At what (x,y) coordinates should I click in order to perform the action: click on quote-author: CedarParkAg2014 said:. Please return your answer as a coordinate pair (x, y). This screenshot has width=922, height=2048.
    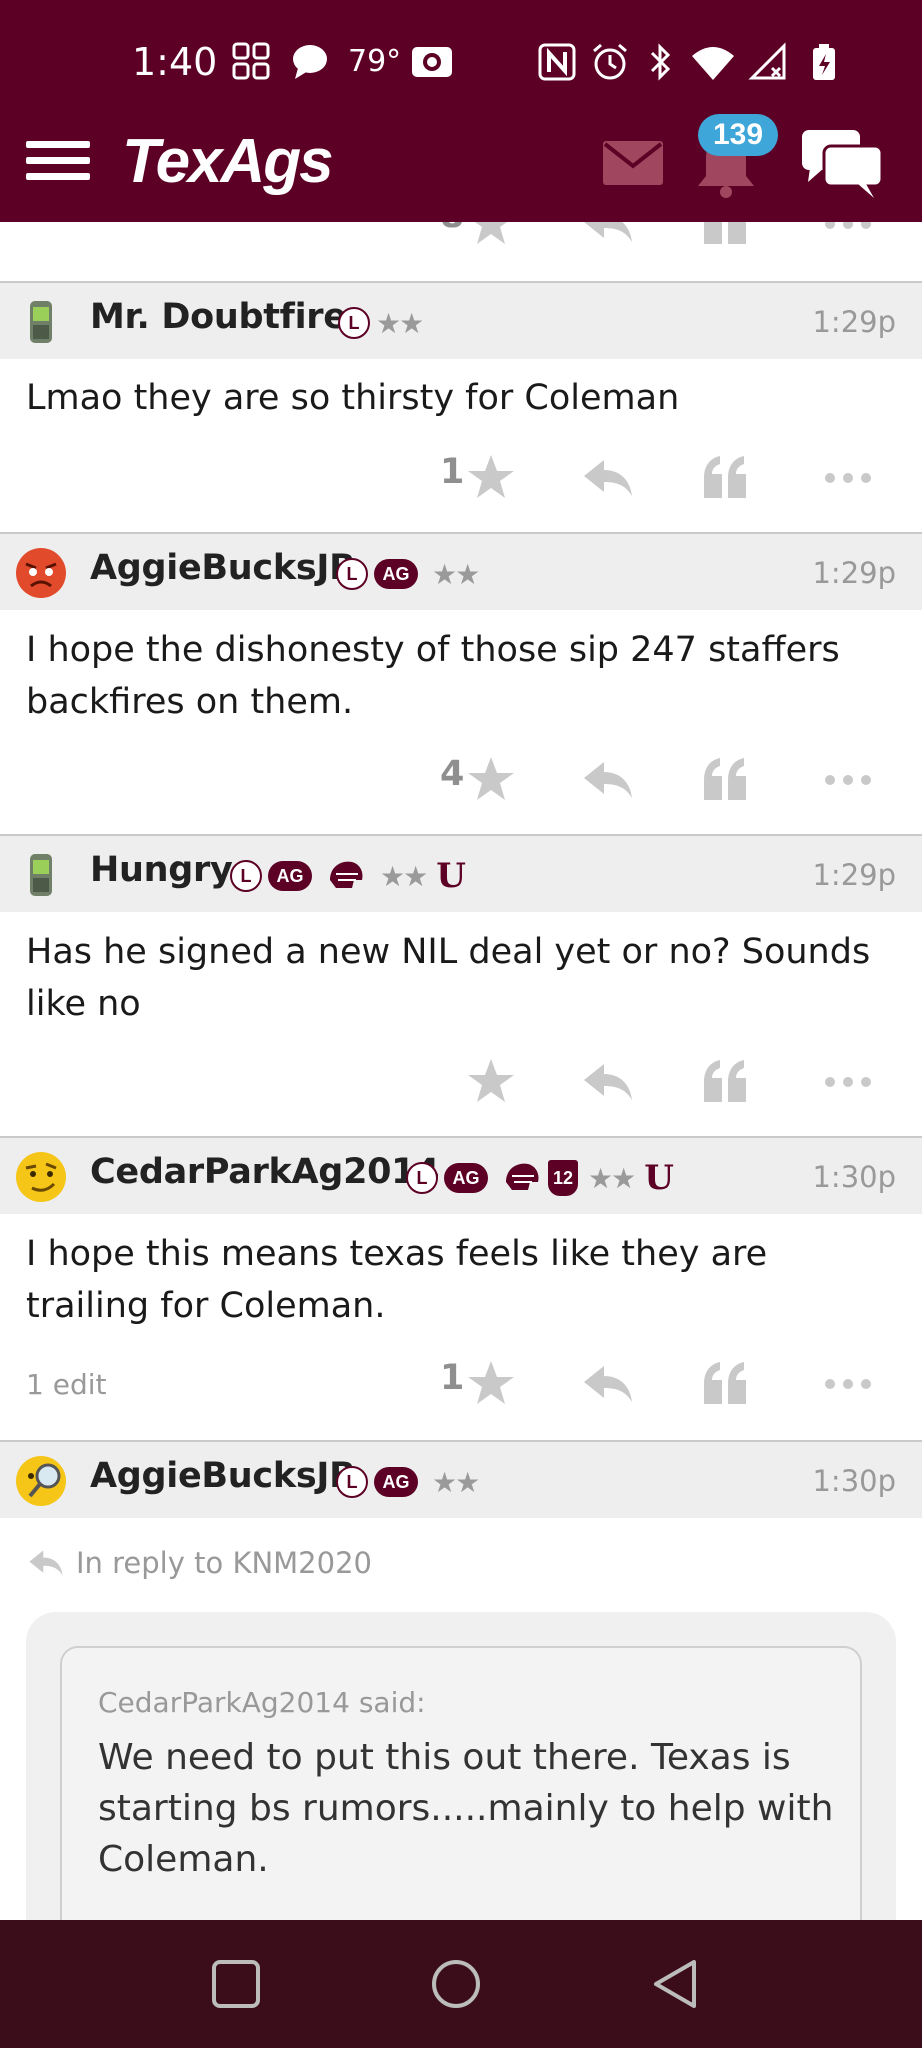
    Looking at the image, I should click on (262, 1702).